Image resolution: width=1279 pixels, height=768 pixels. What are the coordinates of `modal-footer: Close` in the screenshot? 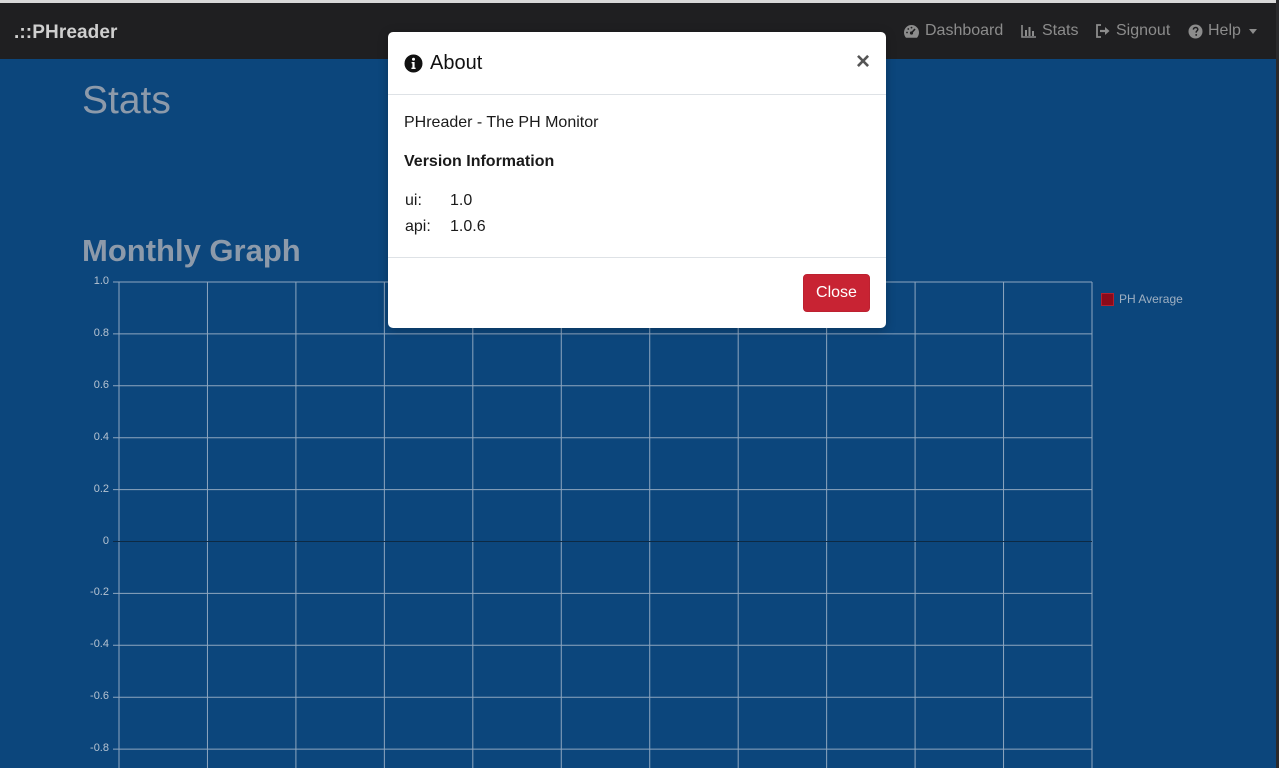 It's located at (637, 292).